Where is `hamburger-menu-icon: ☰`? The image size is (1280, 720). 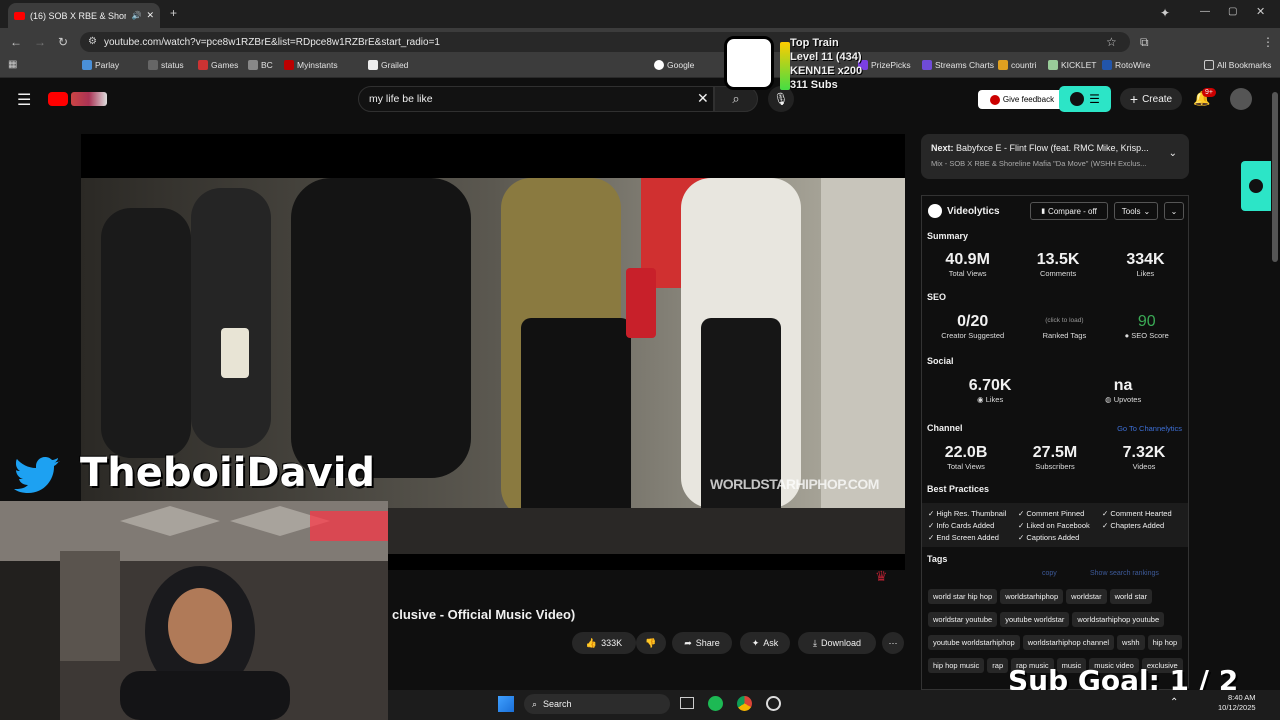 hamburger-menu-icon: ☰ is located at coordinates (24, 100).